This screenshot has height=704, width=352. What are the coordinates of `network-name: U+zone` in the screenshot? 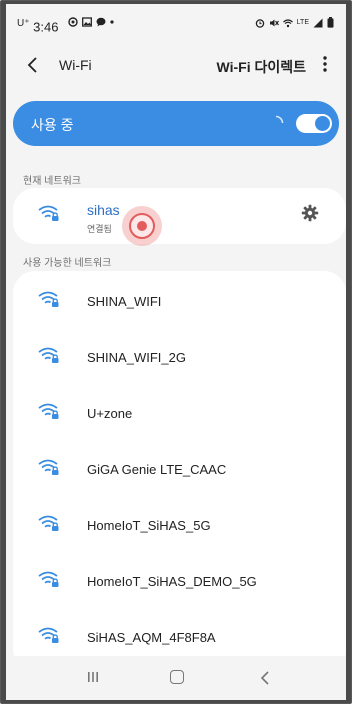 It's located at (110, 413).